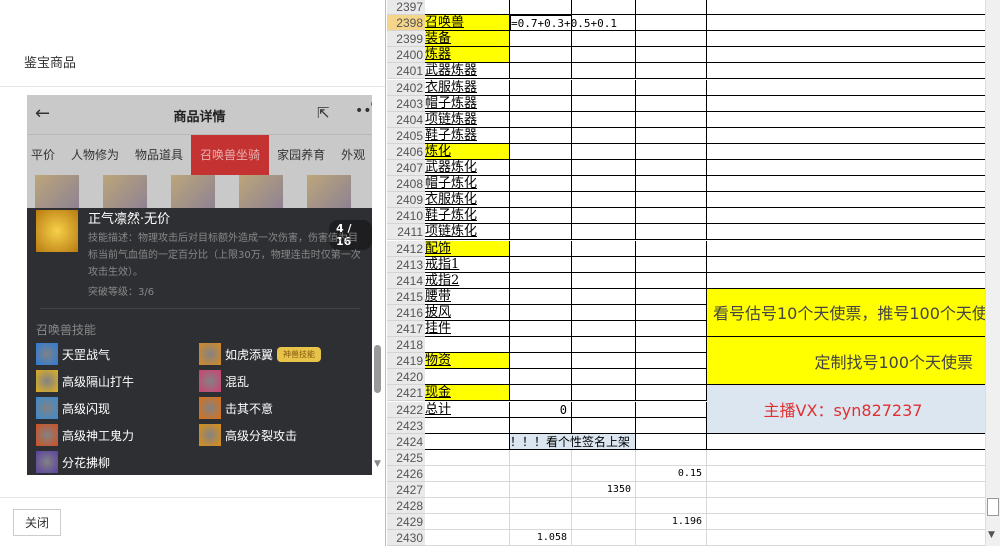  What do you see at coordinates (363, 111) in the screenshot?
I see `more-icon: •••` at bounding box center [363, 111].